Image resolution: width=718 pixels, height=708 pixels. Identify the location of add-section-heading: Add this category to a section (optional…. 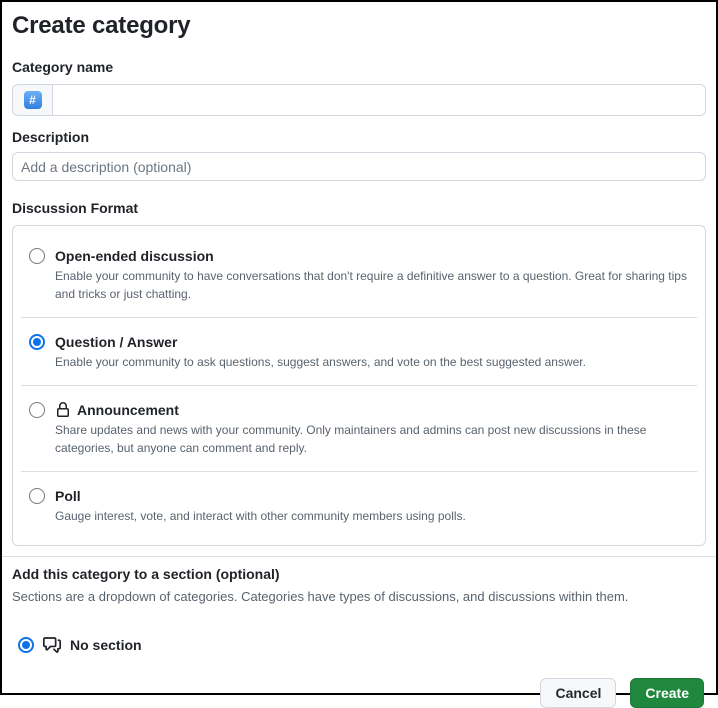
(146, 574).